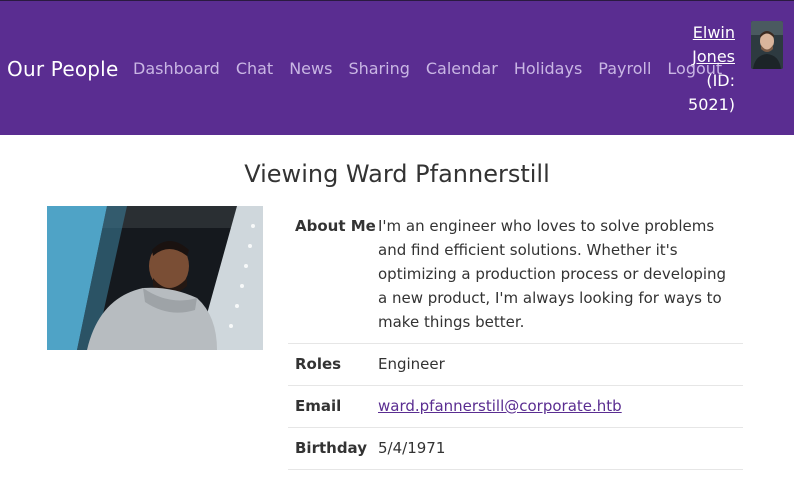 This screenshot has width=794, height=487. Describe the element at coordinates (515, 365) in the screenshot. I see `row-roles: Roles Engineer` at that location.